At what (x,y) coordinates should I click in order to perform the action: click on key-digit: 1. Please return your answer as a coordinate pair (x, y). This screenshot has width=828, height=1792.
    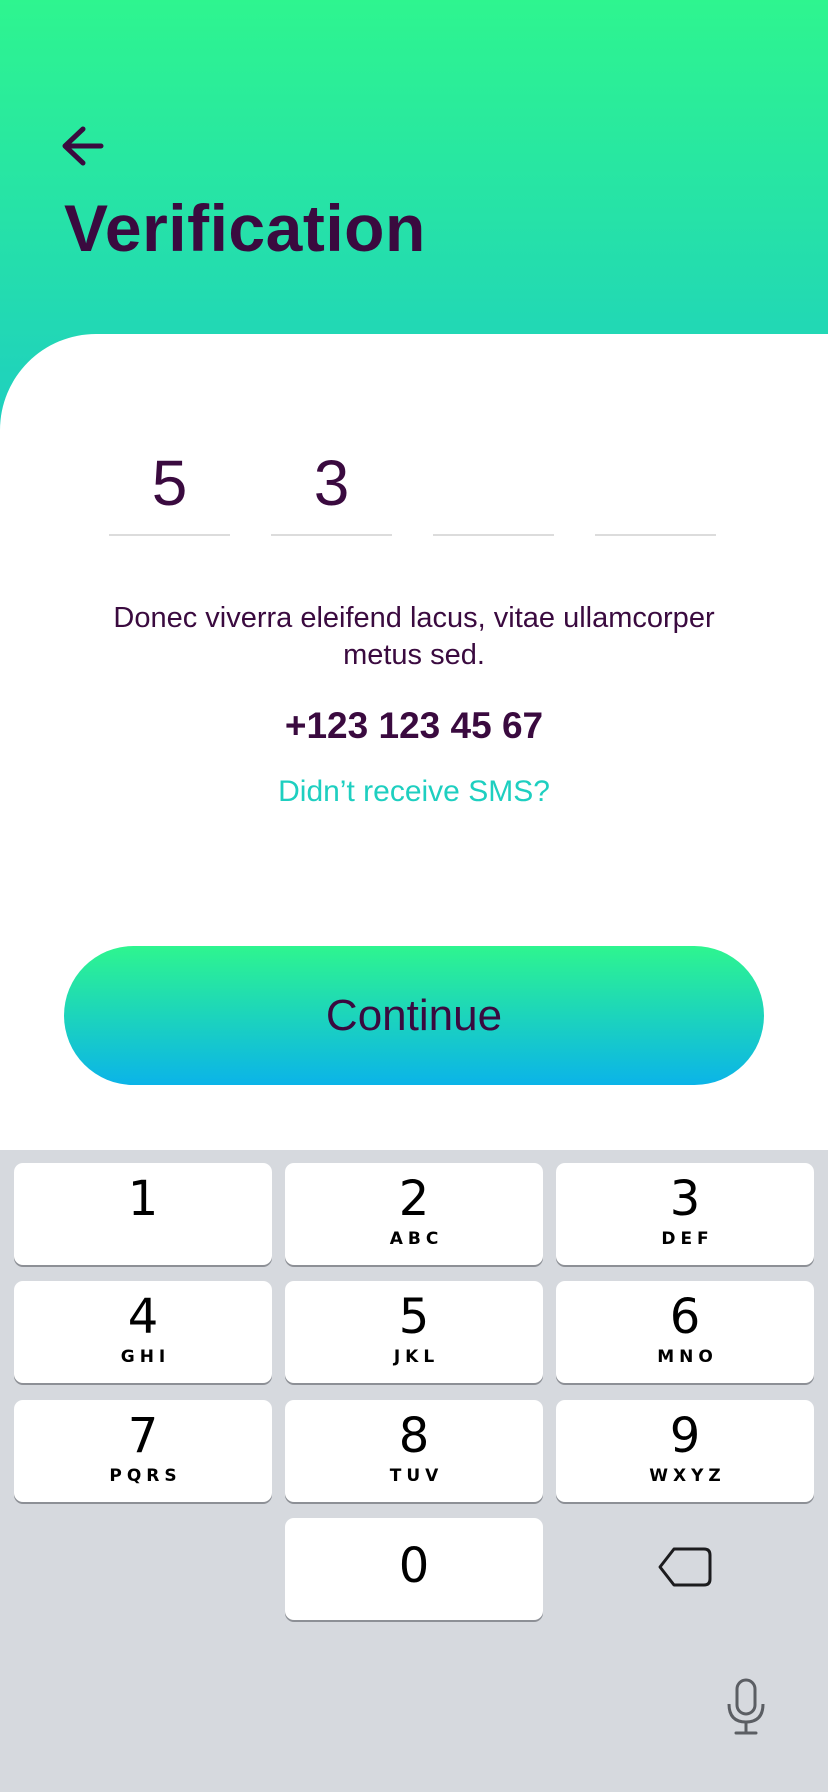
    Looking at the image, I should click on (143, 1199).